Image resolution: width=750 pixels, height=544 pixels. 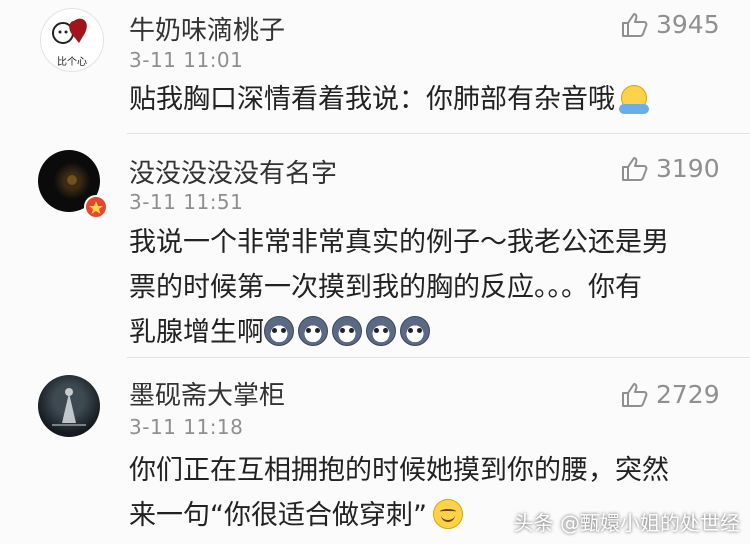 What do you see at coordinates (186, 60) in the screenshot?
I see `timestamp: 3-11 11:01` at bounding box center [186, 60].